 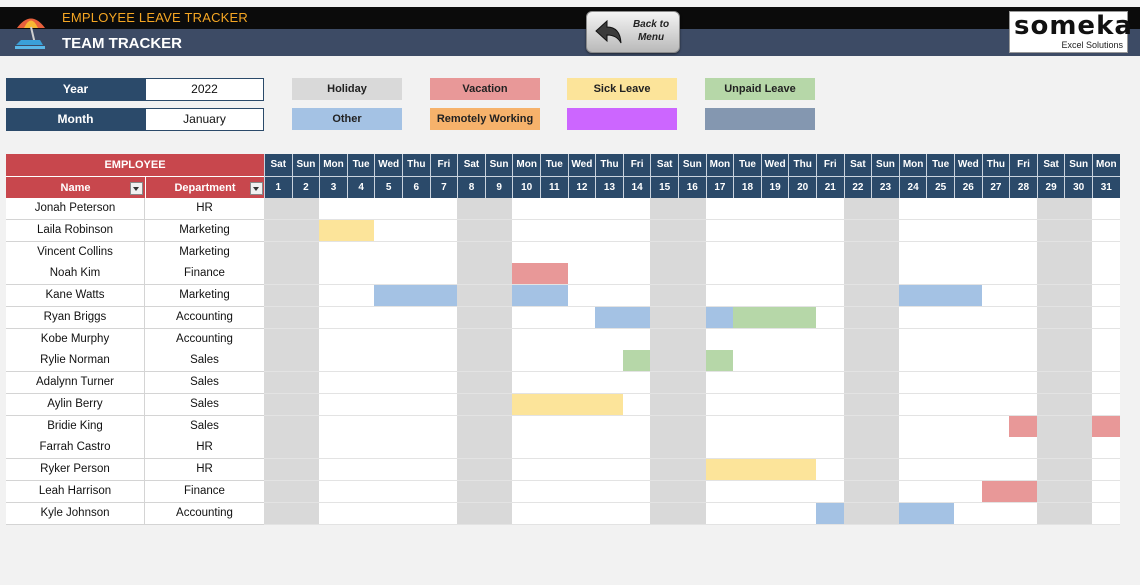 I want to click on department-cell: HR, so click(x=204, y=448).